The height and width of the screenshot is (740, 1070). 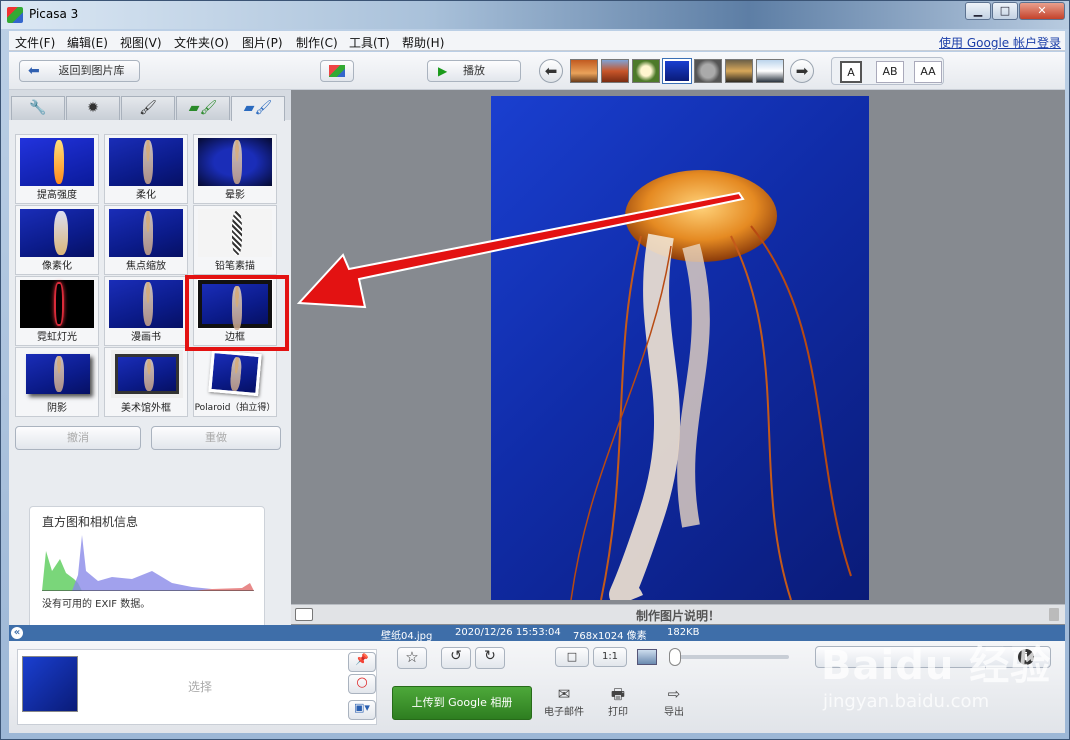 I want to click on photo-swap-button, so click(x=337, y=71).